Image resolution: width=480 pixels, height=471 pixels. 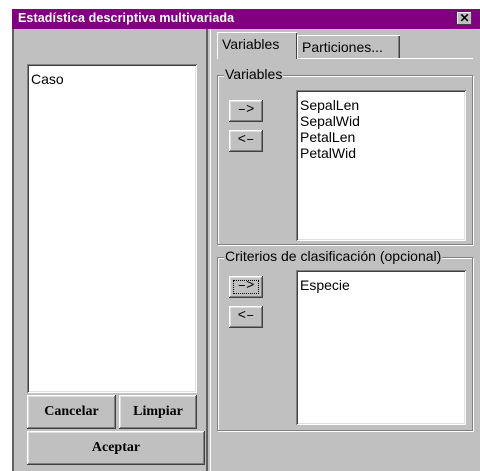 I want to click on tab-strip-line, so click(x=385, y=58).